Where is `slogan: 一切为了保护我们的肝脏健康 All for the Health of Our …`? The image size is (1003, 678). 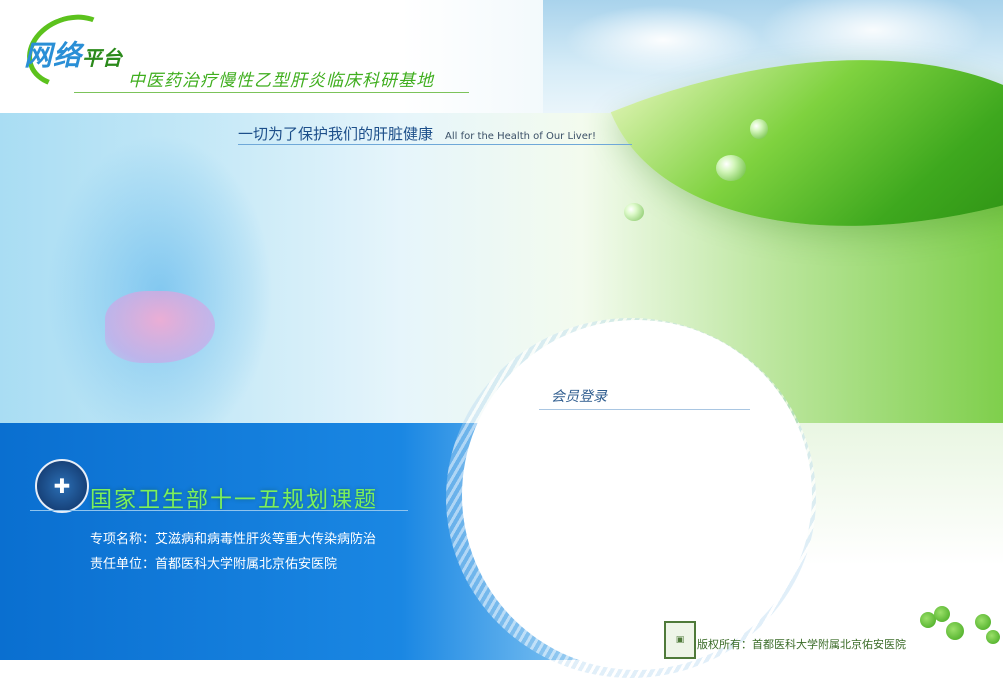 slogan: 一切为了保护我们的肝脏健康 All for the Health of Our … is located at coordinates (417, 133).